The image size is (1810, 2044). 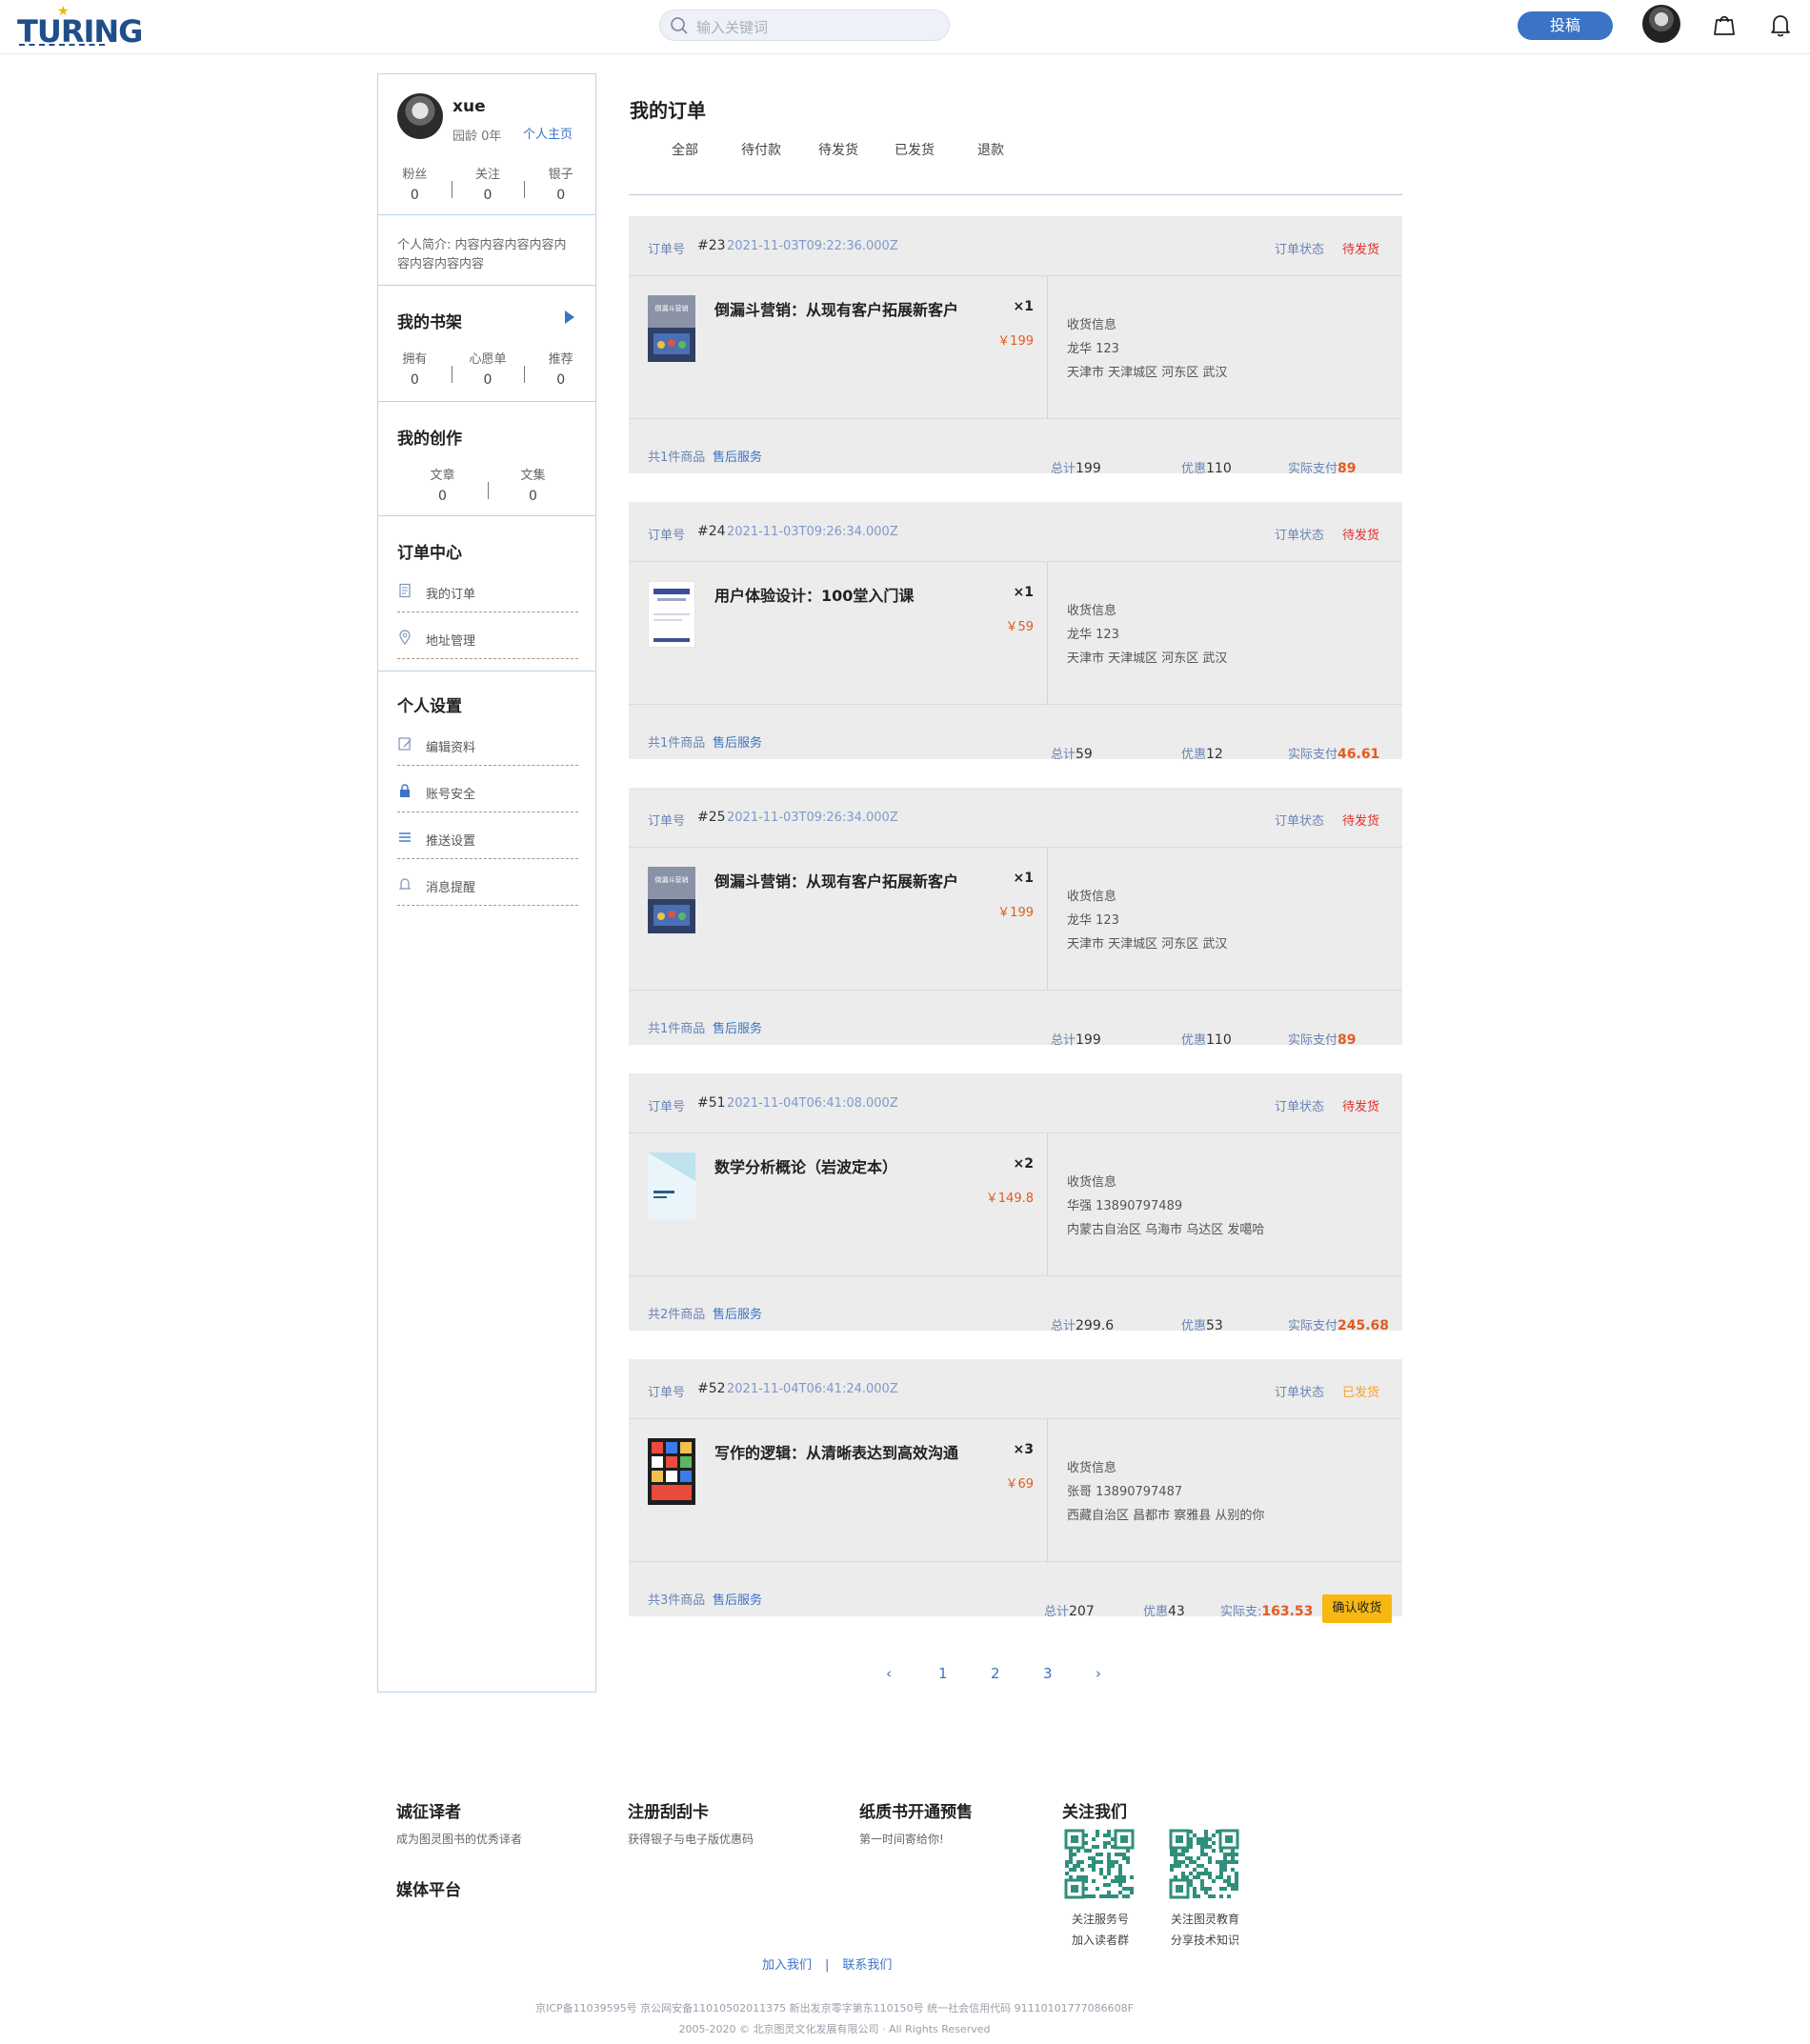 I want to click on settings-section: 个人设置 编辑资料 账号安全 推送设置 消息提醒, so click(x=486, y=919).